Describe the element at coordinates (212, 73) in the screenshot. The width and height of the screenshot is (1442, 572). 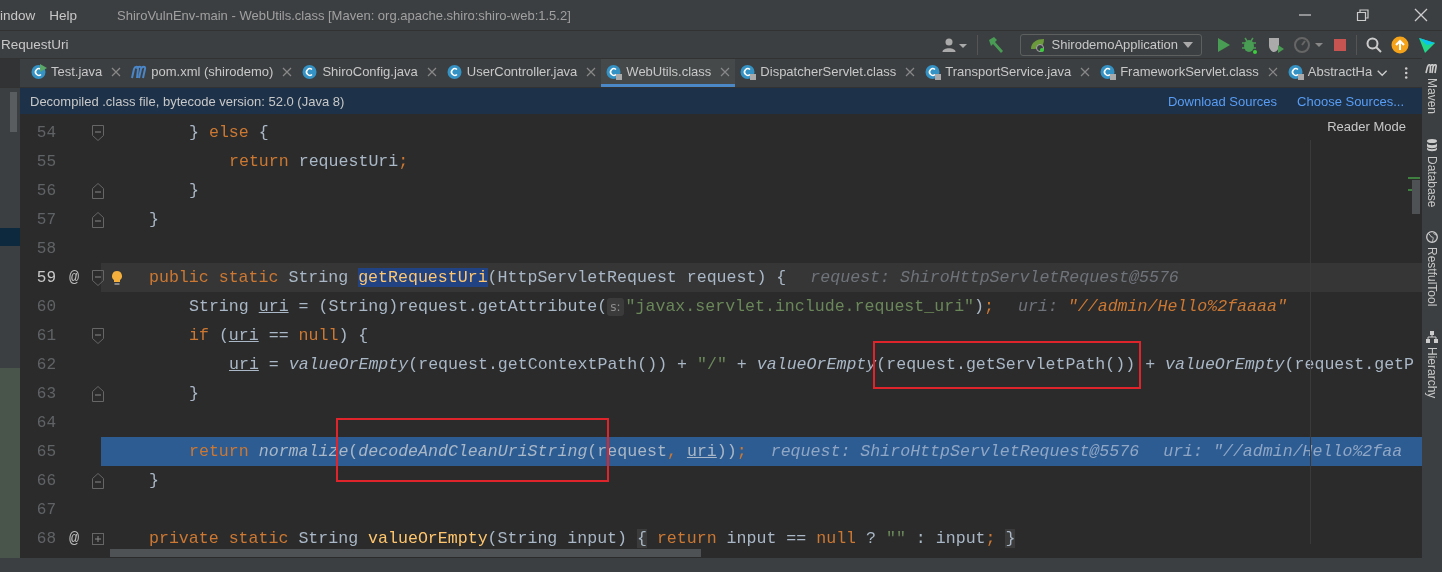
I see `editor-tab: pom.xml (shirodemo)` at that location.